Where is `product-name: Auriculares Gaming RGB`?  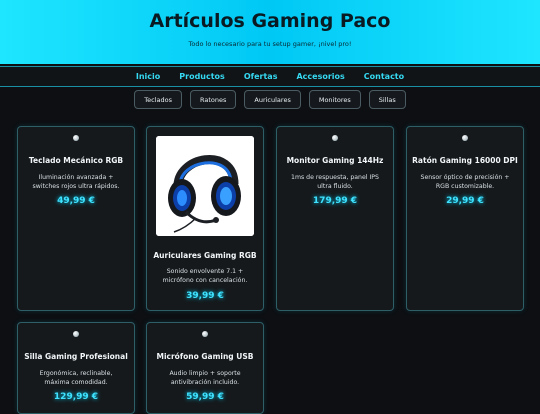 product-name: Auriculares Gaming RGB is located at coordinates (205, 255).